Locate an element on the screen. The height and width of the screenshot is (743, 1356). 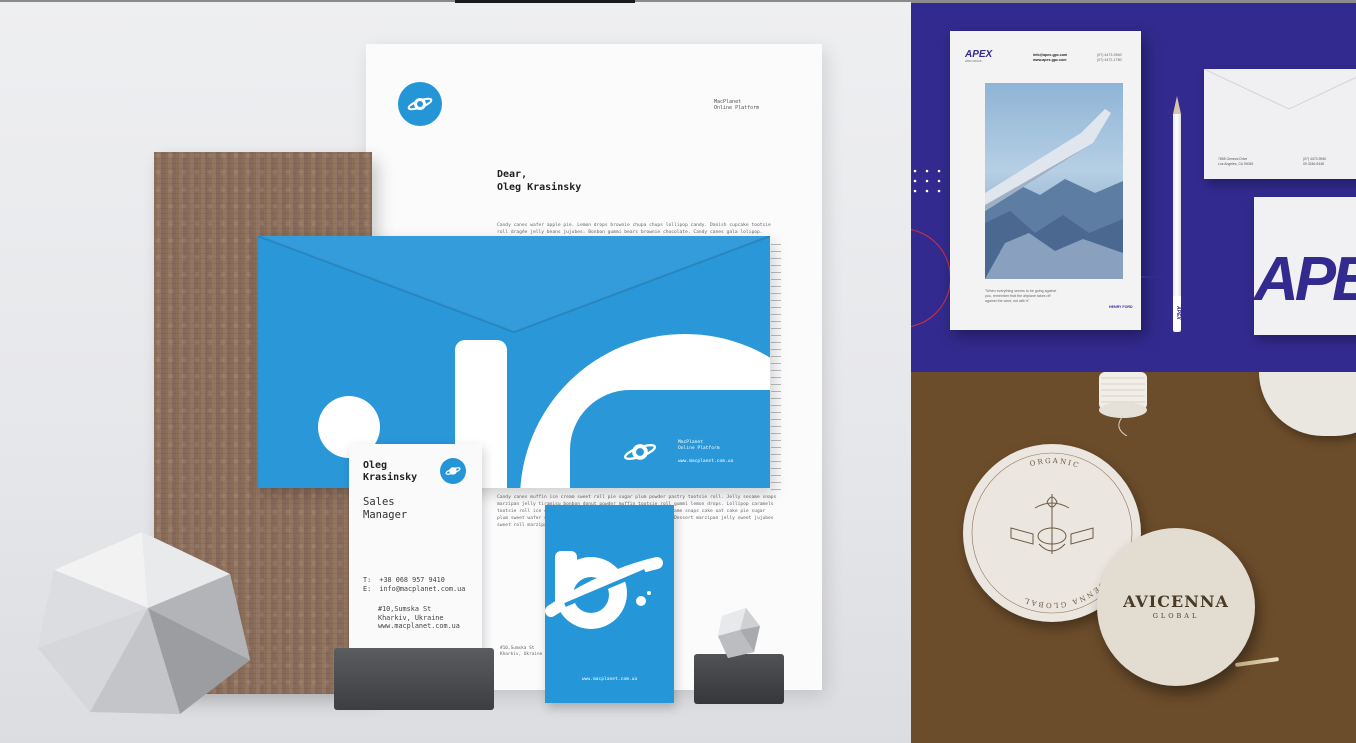
peek-address: #10,Sumska St Kharkiv, Ukraine is located at coordinates (521, 651).